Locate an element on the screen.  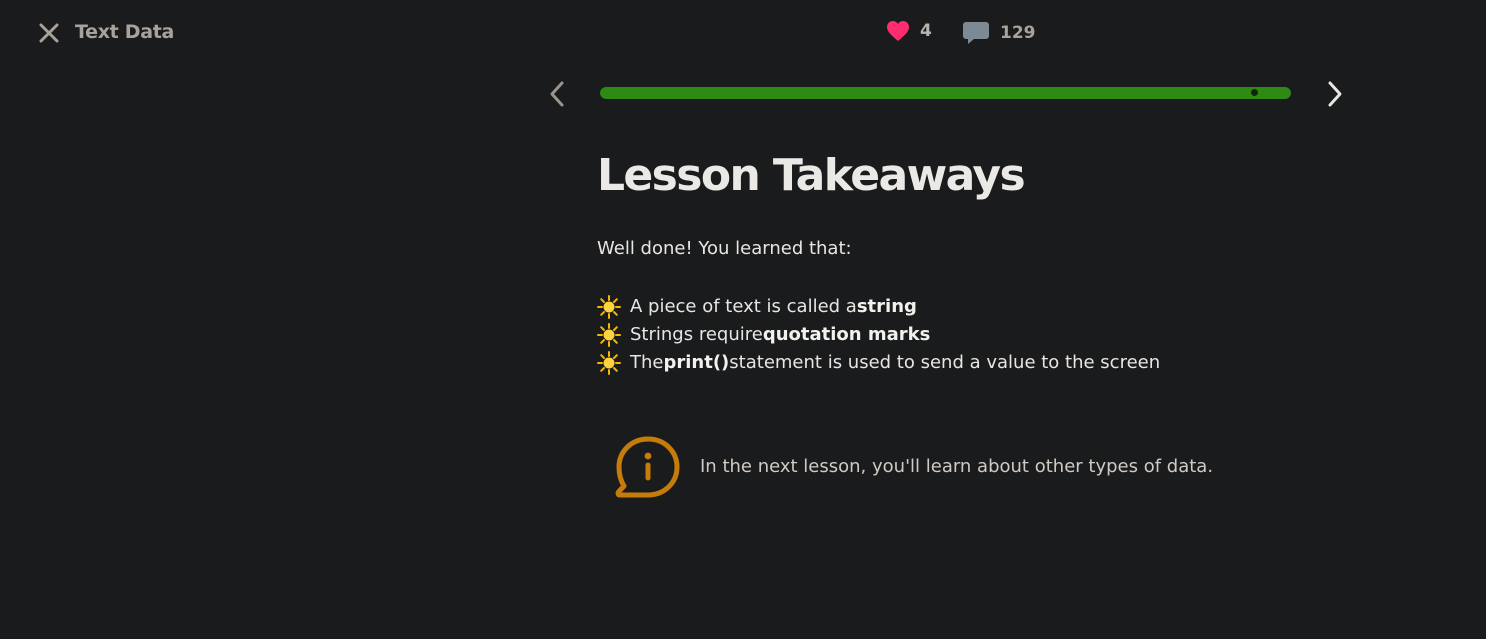
takeaway-emphasis: string is located at coordinates (886, 306).